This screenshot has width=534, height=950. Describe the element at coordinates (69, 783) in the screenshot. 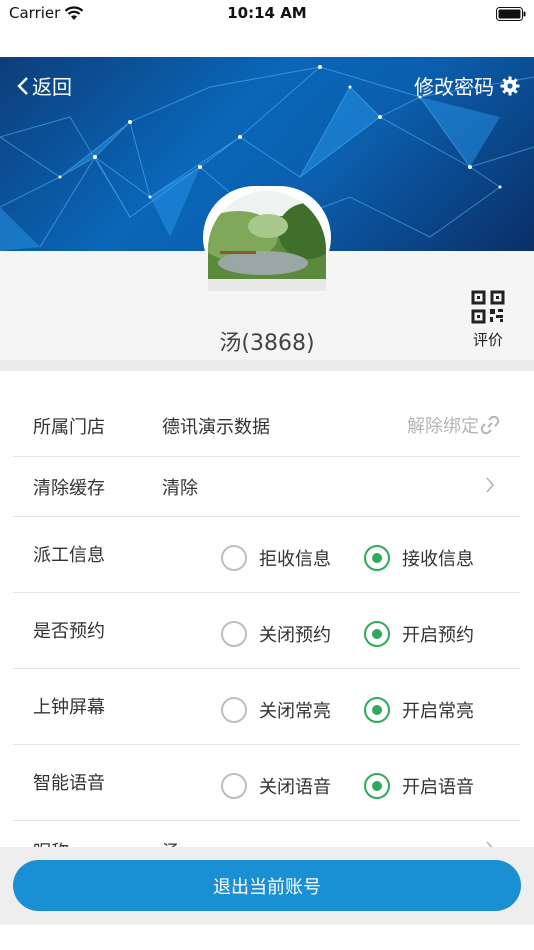

I see `voice-label: 智能语音` at that location.